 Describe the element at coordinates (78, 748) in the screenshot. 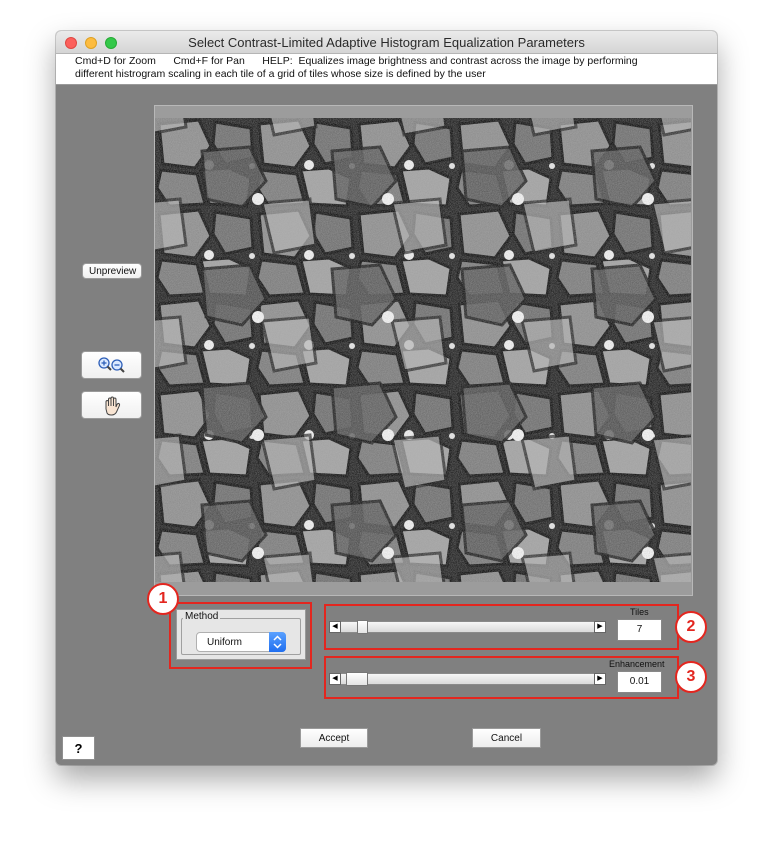

I see `help-button: ?` at that location.